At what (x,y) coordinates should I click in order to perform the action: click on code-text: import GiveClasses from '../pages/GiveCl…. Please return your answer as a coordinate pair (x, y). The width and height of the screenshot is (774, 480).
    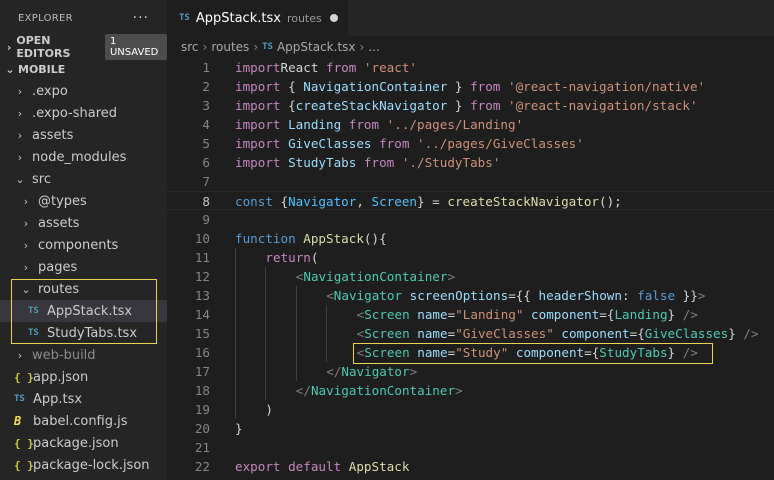
    Looking at the image, I should click on (409, 143).